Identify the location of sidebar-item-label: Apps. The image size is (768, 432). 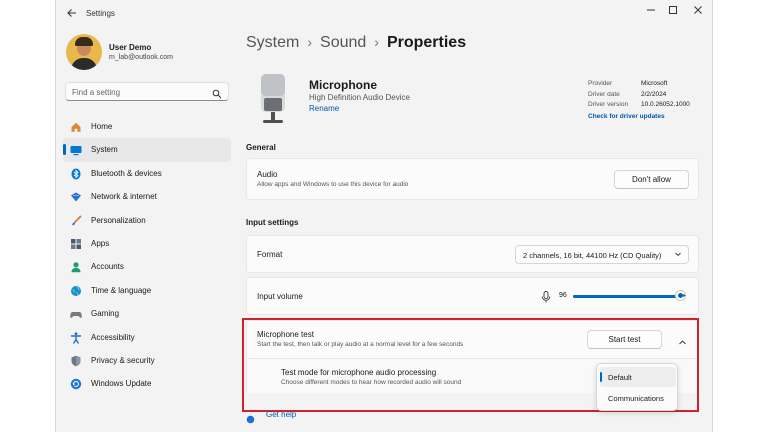
(100, 243).